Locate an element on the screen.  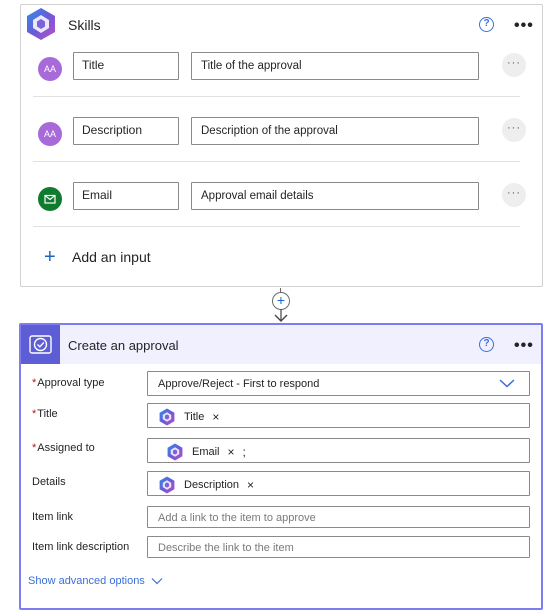
skills-title: Skills is located at coordinates (84, 25).